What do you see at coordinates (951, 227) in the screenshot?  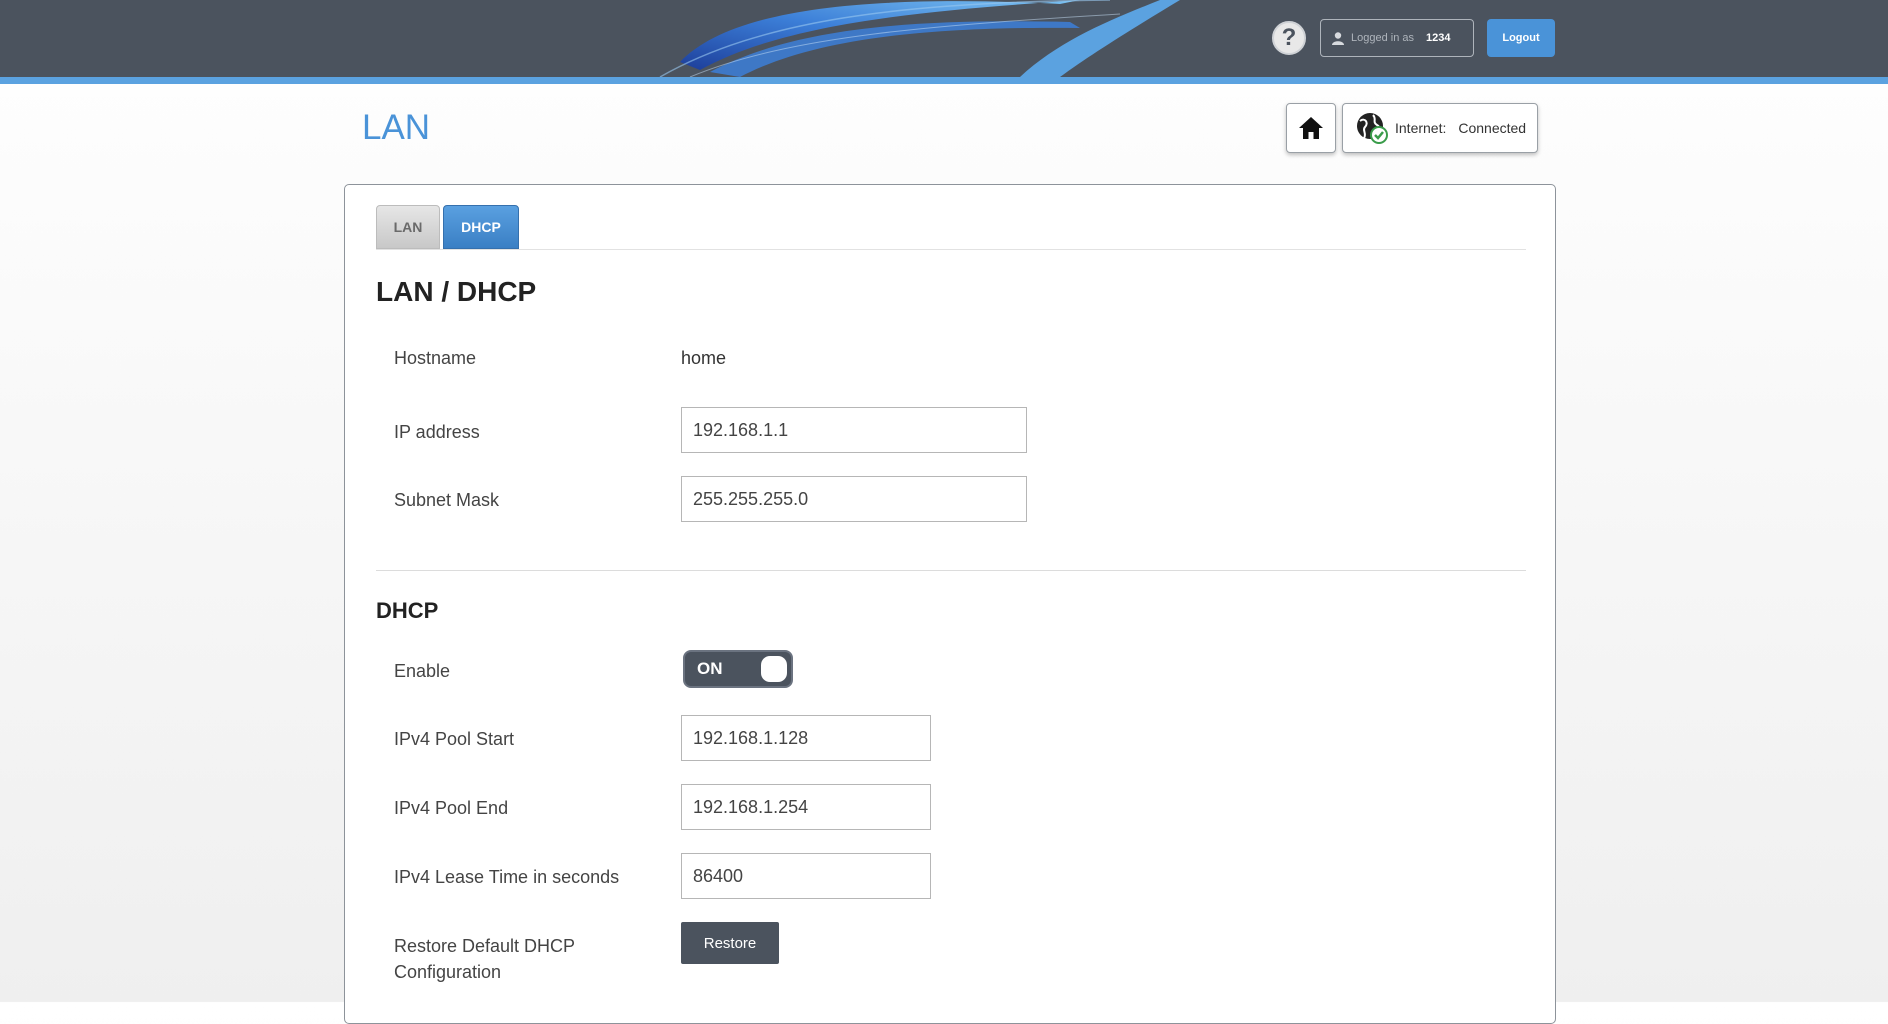 I see `tab-bar: LAN DHCP` at bounding box center [951, 227].